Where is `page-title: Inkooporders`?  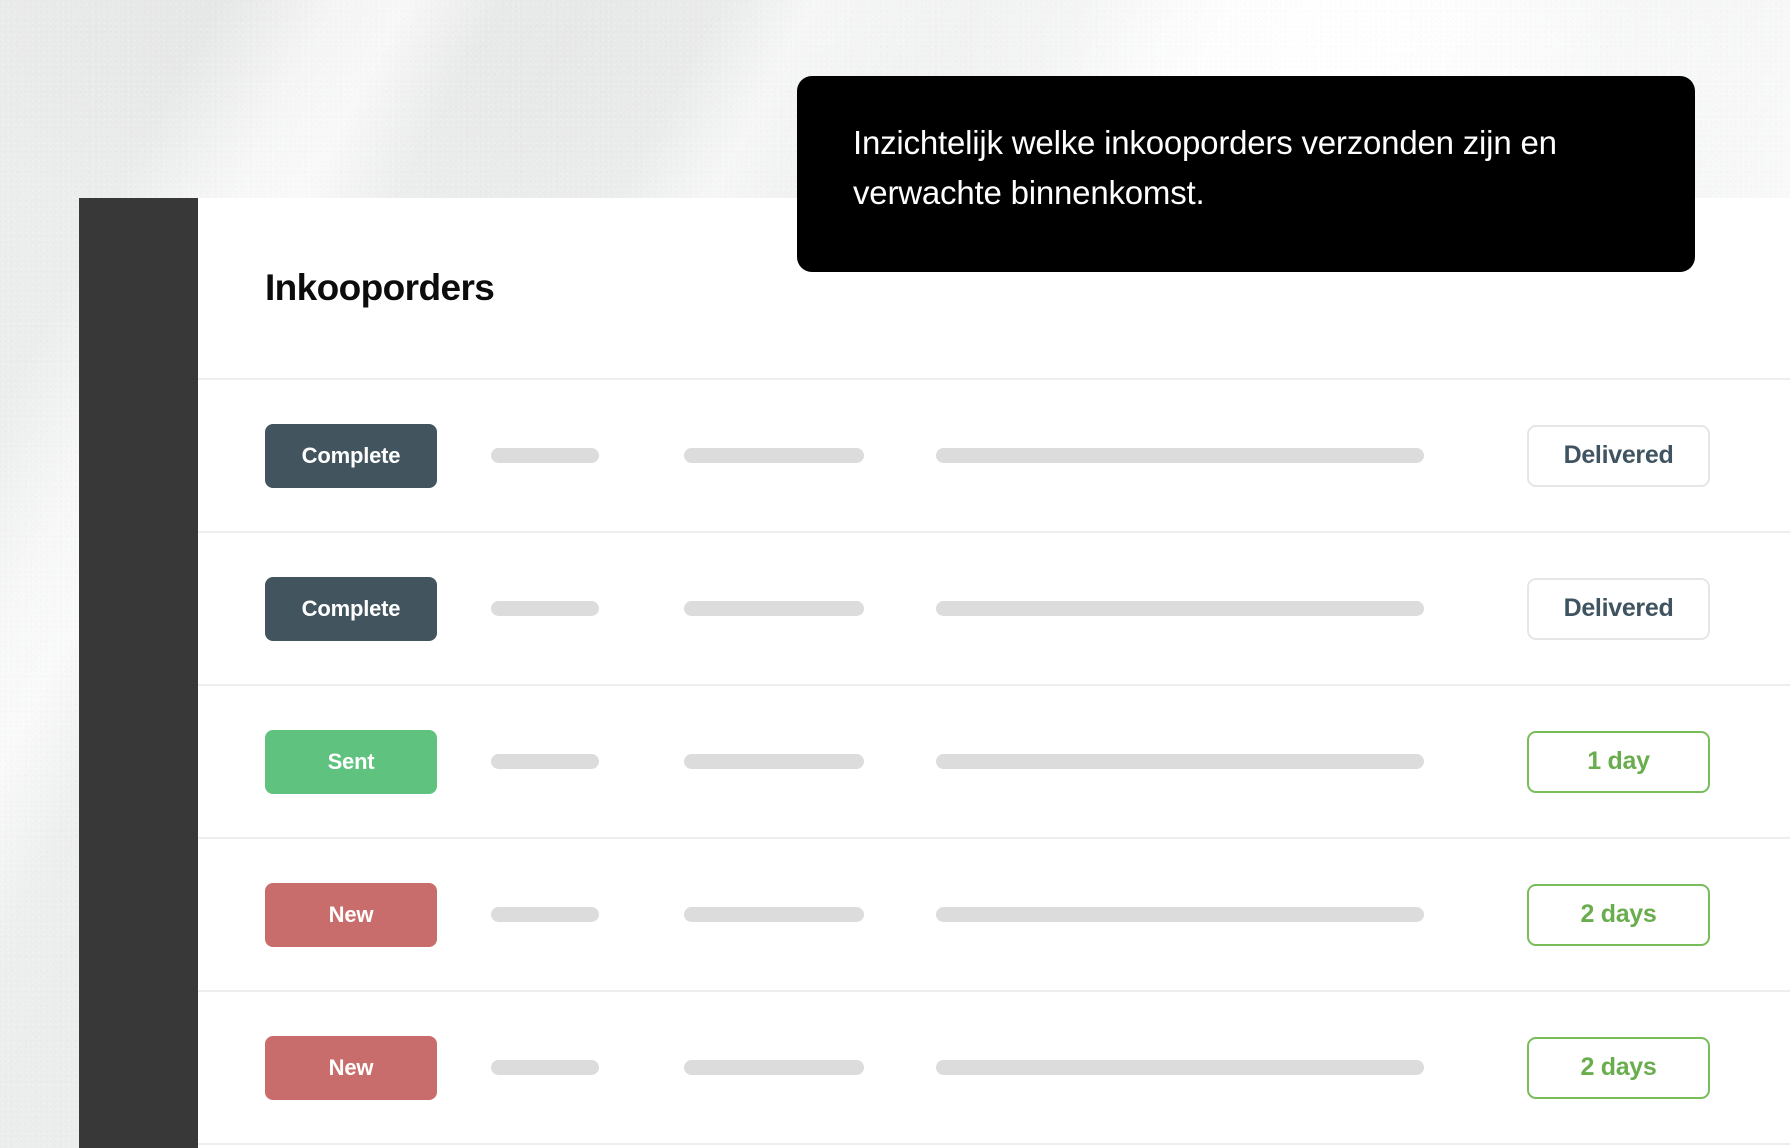
page-title: Inkooporders is located at coordinates (380, 287).